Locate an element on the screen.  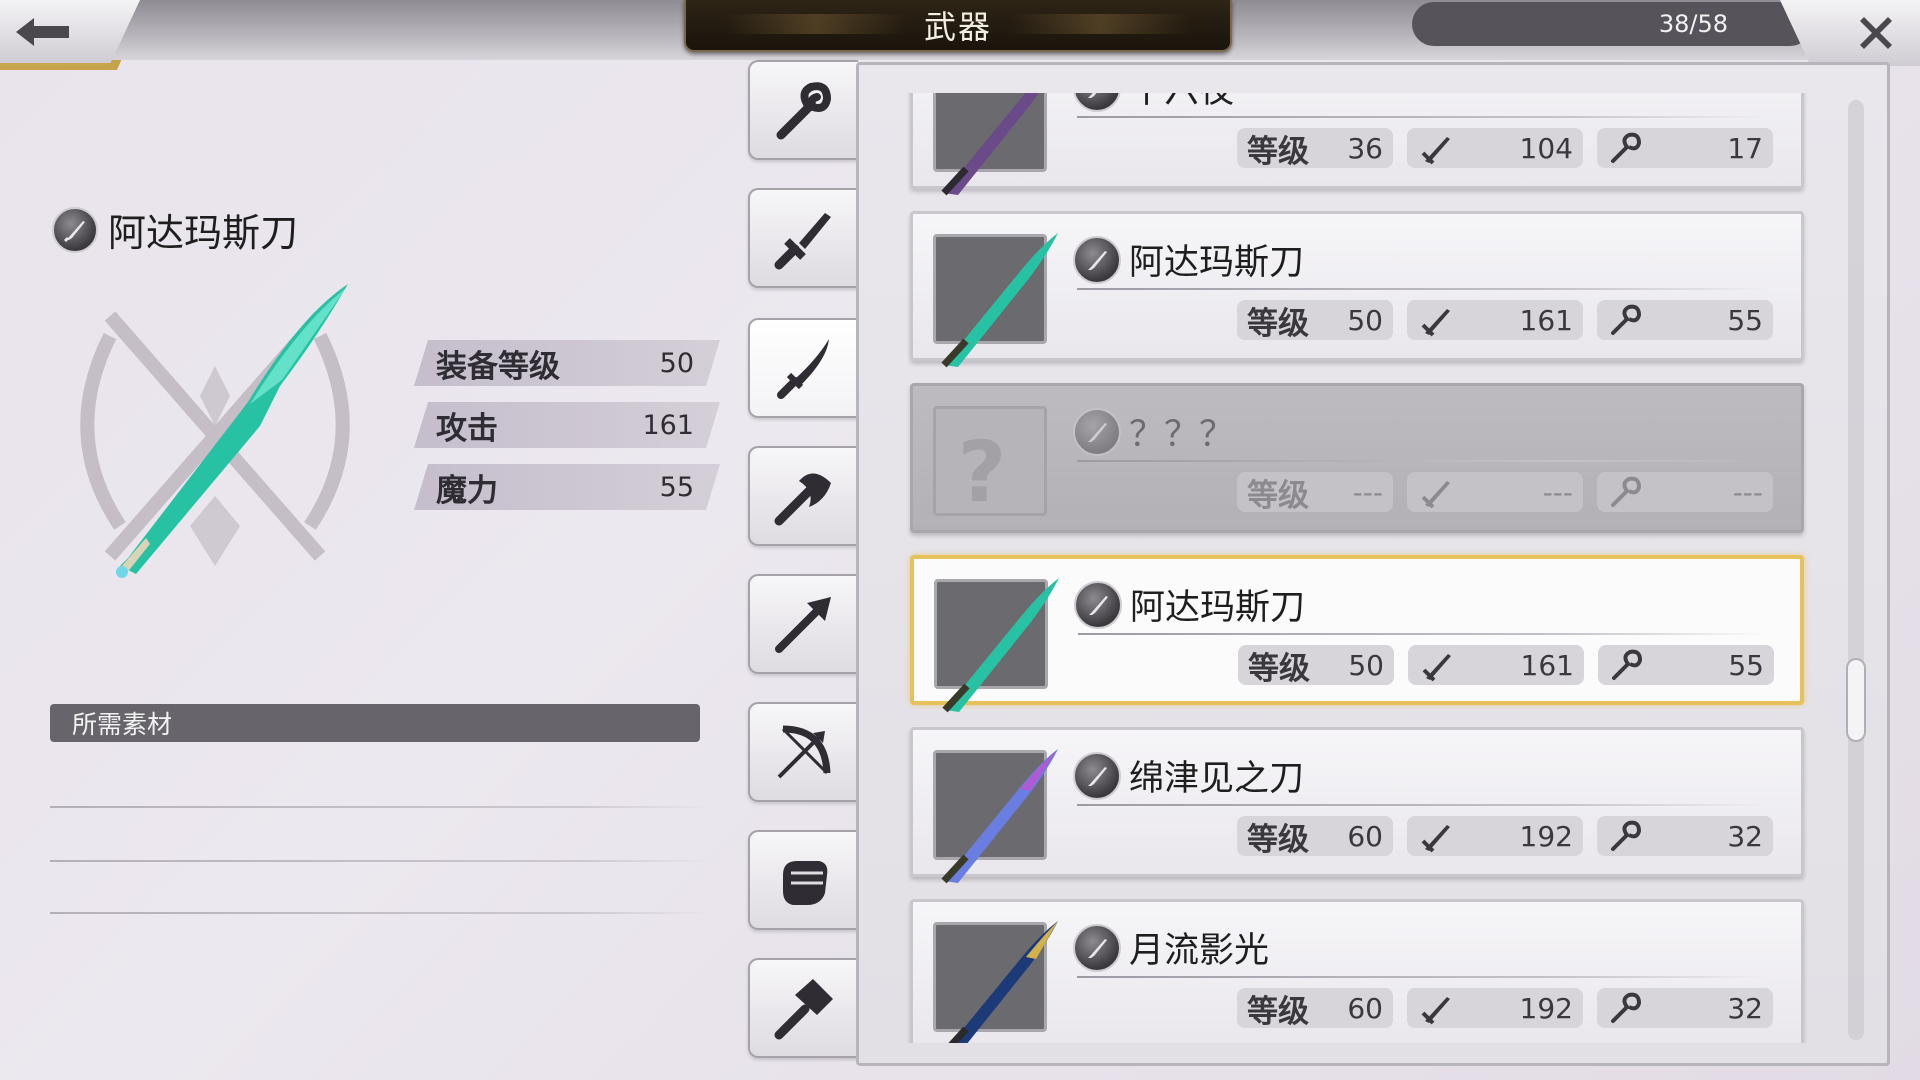
tab-fist is located at coordinates (803, 880).